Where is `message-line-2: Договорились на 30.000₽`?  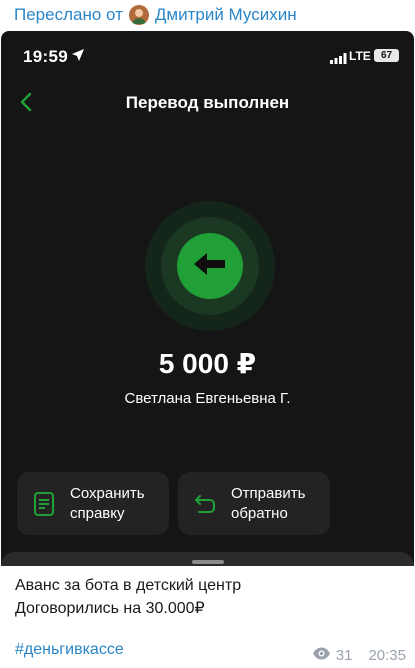 message-line-2: Договорились на 30.000₽ is located at coordinates (110, 608).